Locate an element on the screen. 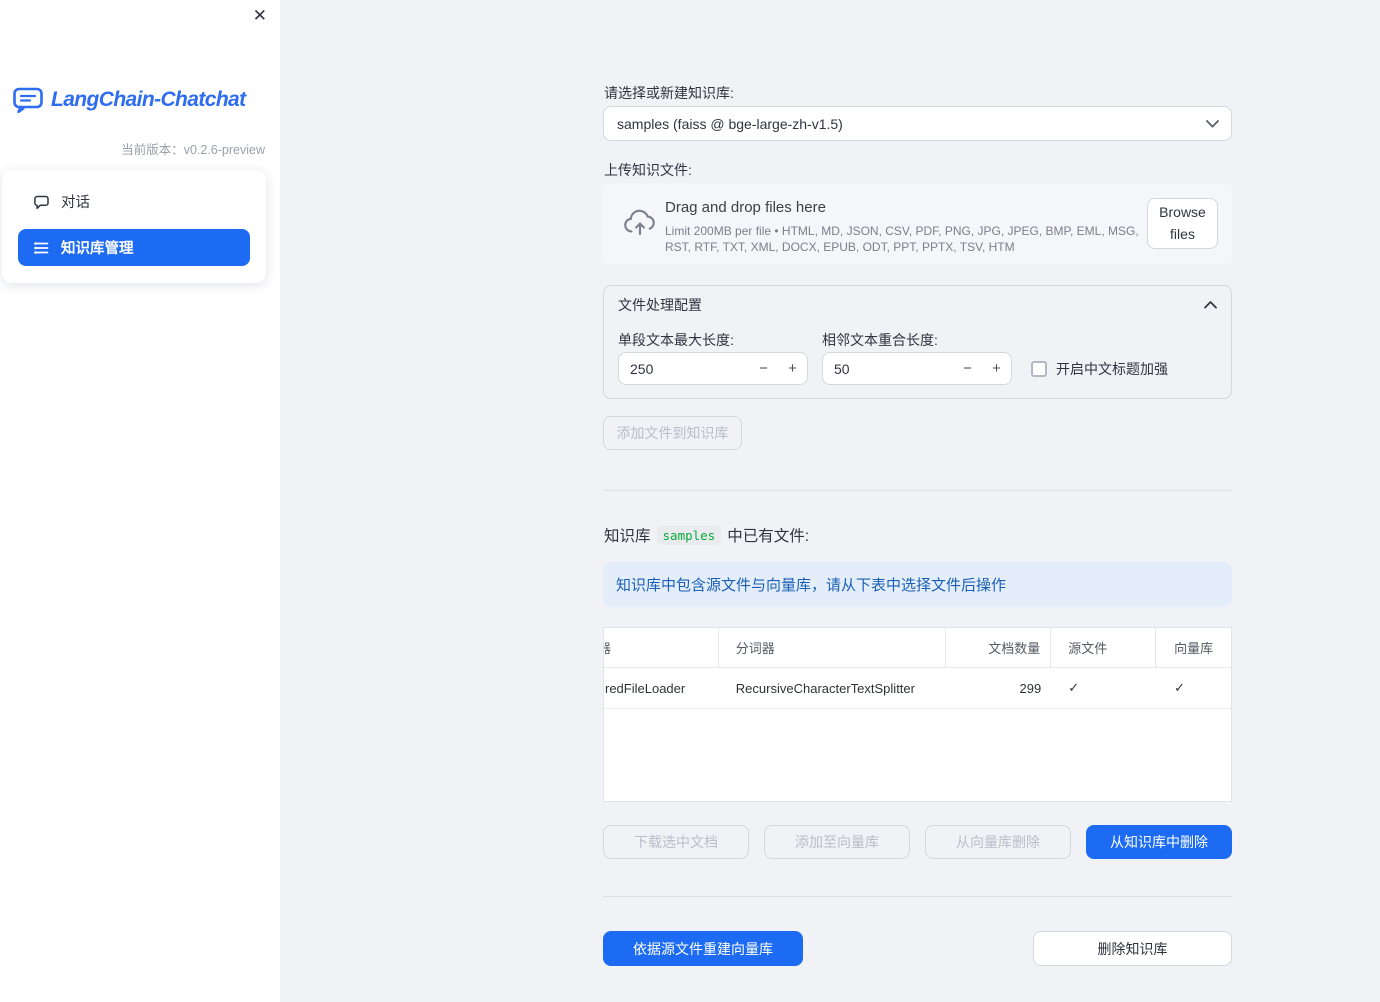 Image resolution: width=1380 pixels, height=1002 pixels. cell-vector-check: ✓ is located at coordinates (1179, 687).